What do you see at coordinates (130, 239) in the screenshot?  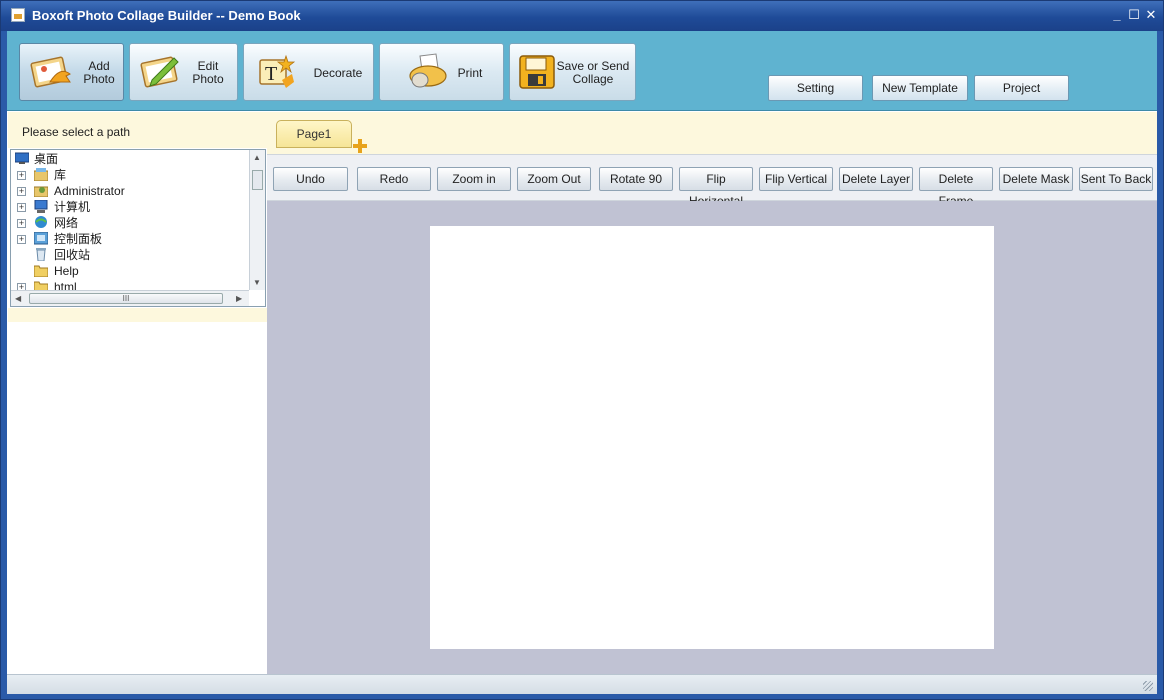 I see `tree-item-control-panel: + 控制面板` at bounding box center [130, 239].